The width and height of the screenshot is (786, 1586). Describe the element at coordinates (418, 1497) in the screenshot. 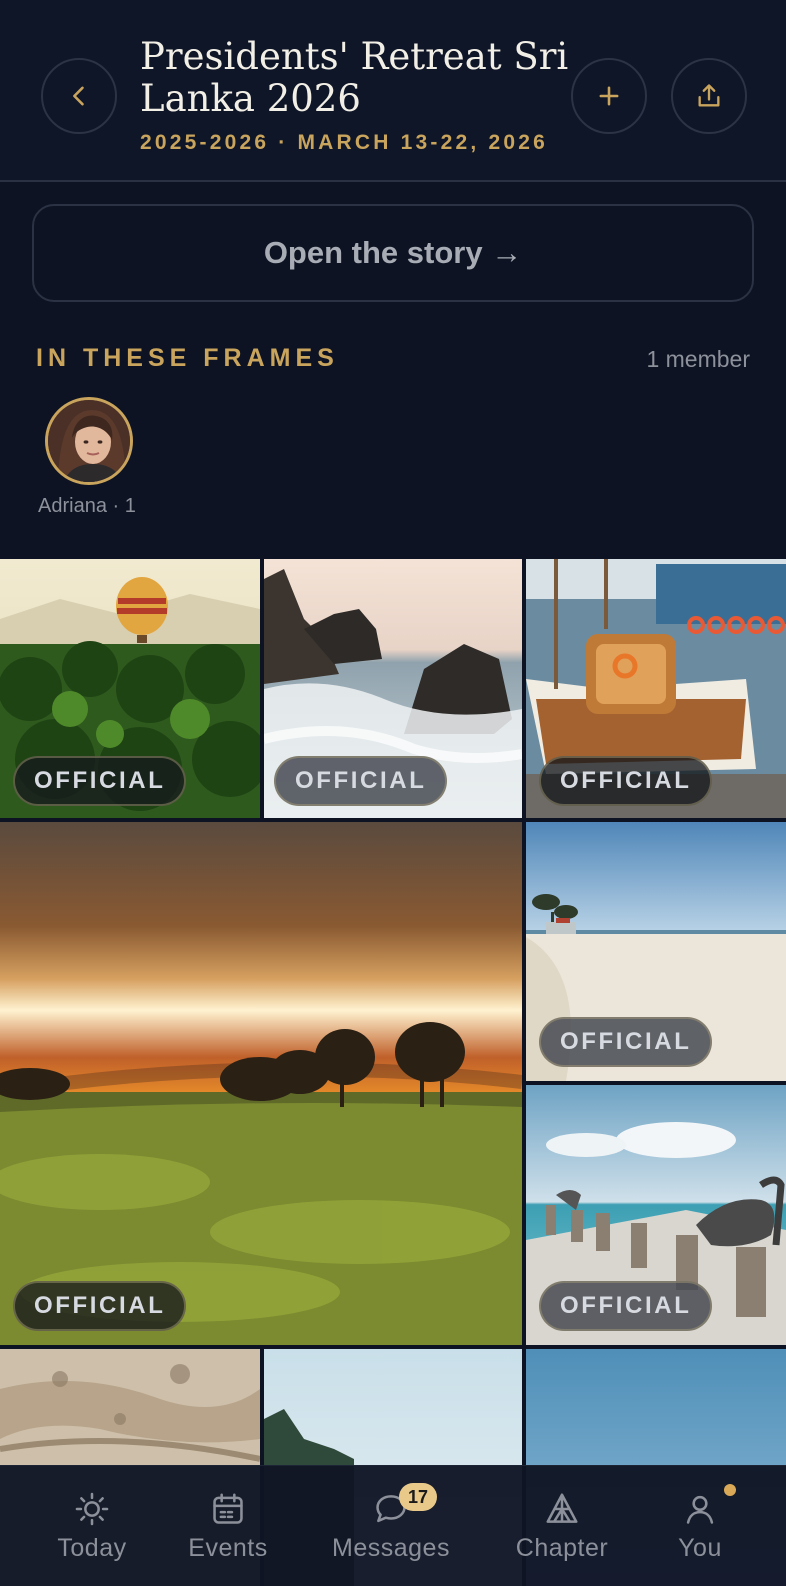

I see `unread-count-badge: 17` at that location.